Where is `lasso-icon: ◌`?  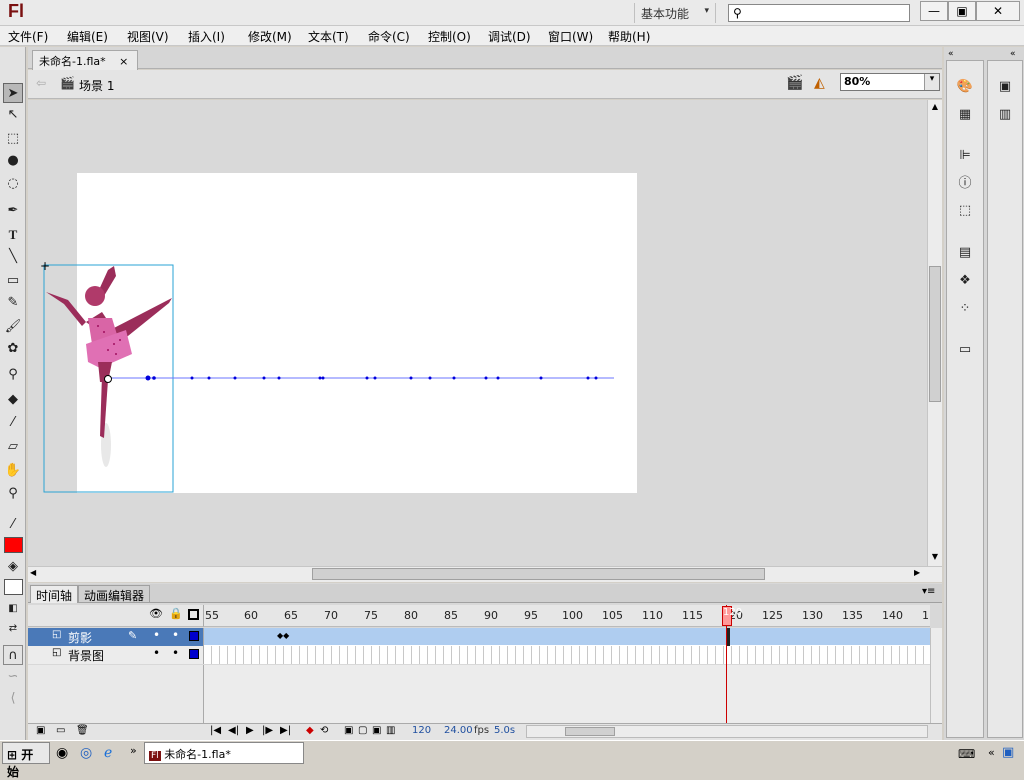
lasso-icon: ◌ is located at coordinates (13, 184).